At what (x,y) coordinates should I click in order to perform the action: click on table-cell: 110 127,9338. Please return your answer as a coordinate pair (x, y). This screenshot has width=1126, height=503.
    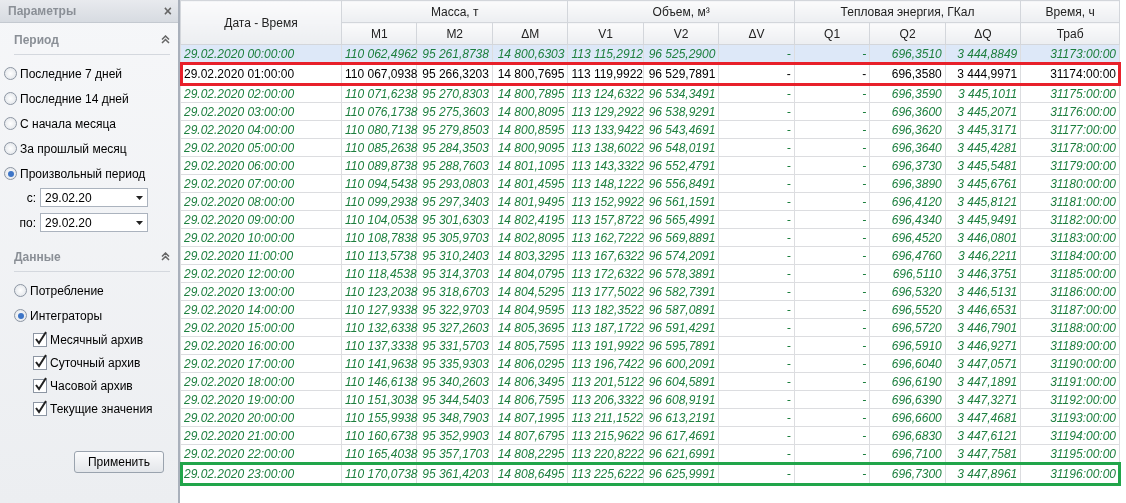
    Looking at the image, I should click on (379, 309).